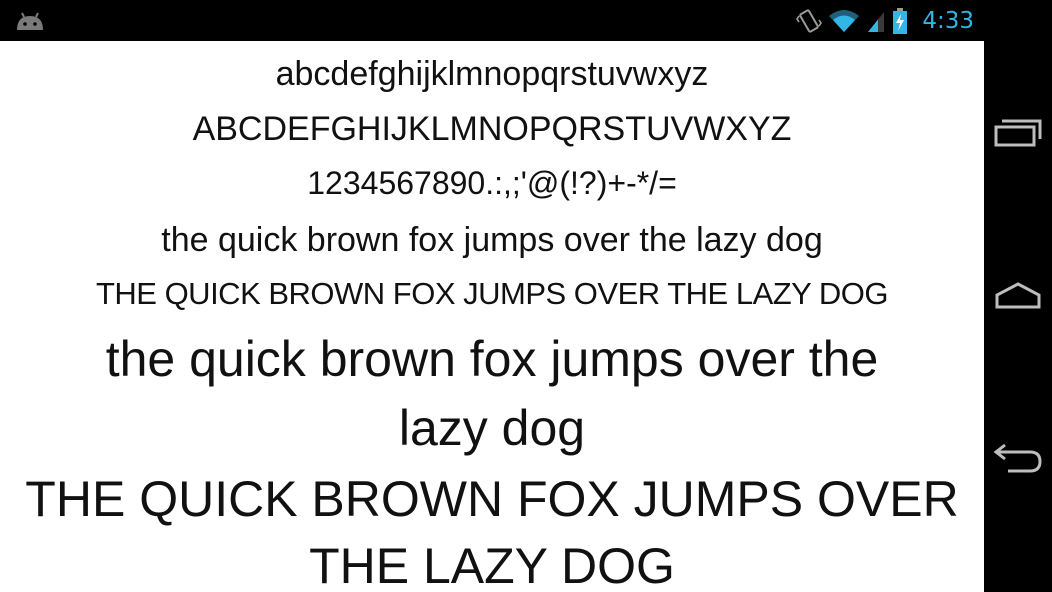  I want to click on home-button, so click(1018, 296).